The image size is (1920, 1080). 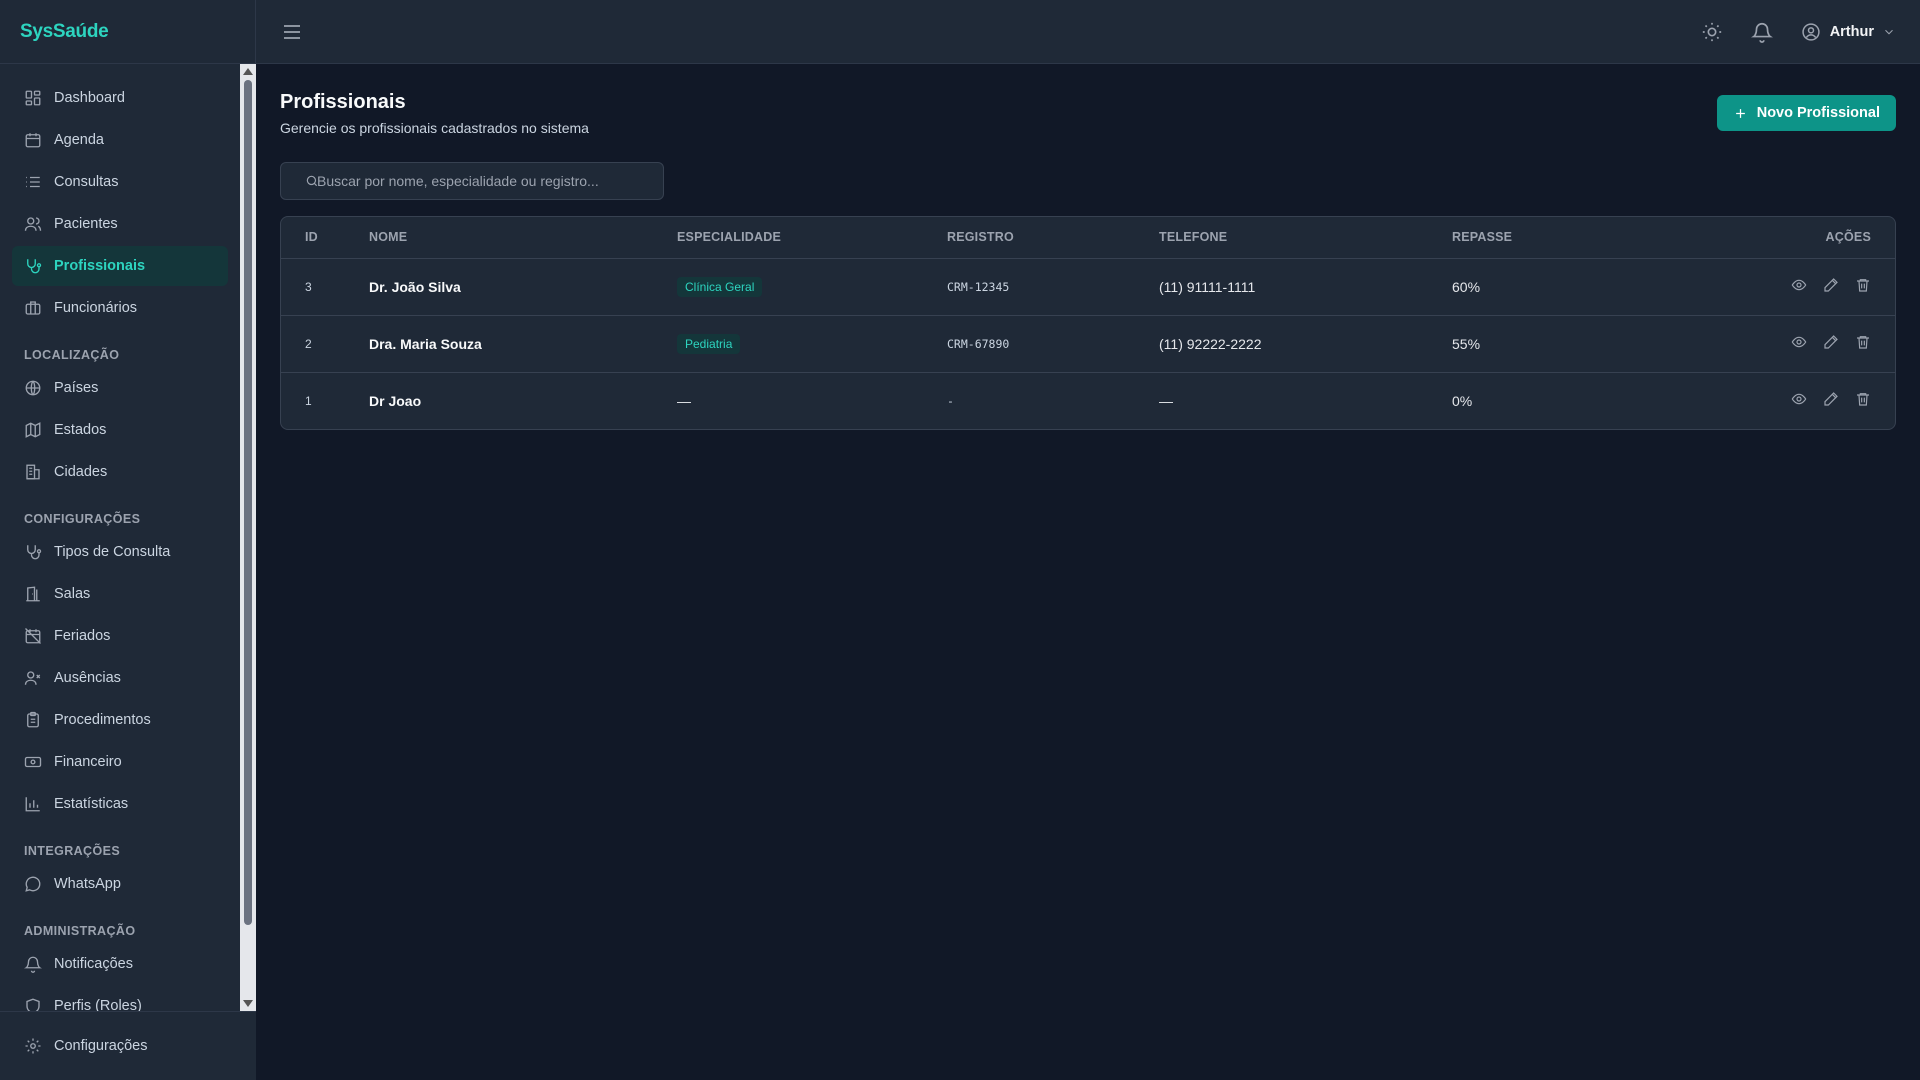 I want to click on message-circle-icon, so click(x=33, y=884).